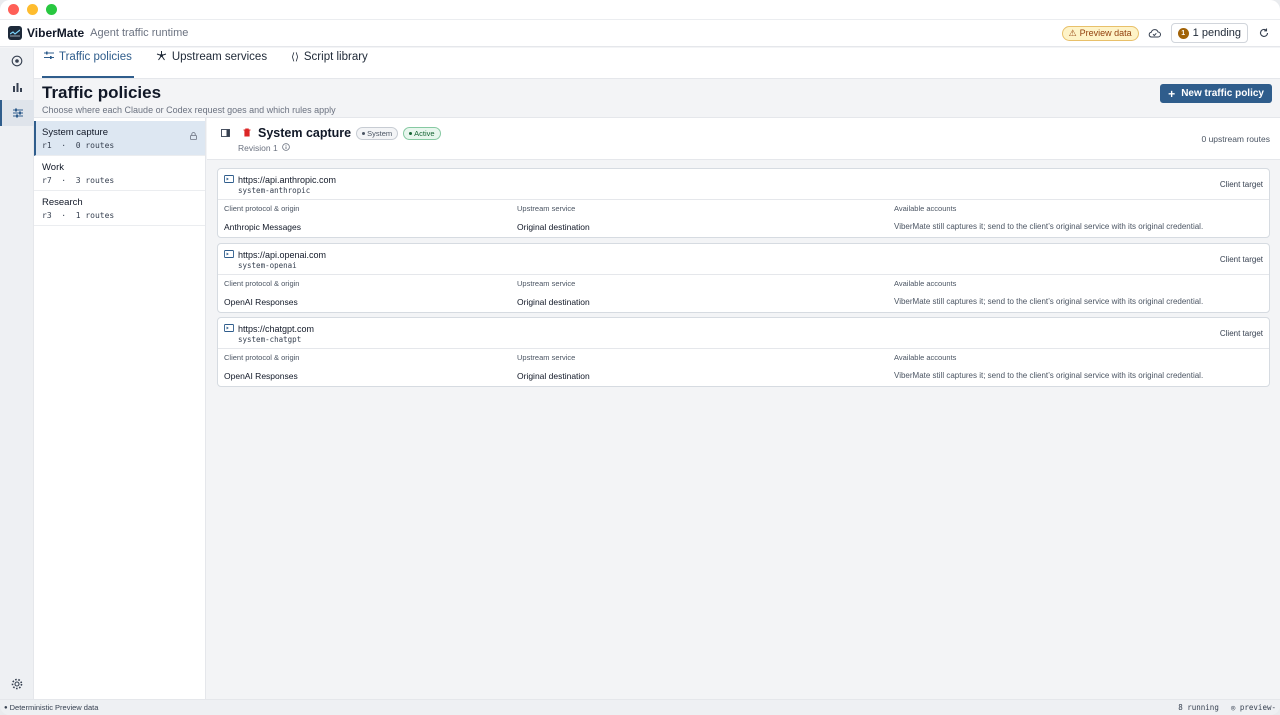 This screenshot has width=1280, height=715. Describe the element at coordinates (54, 707) in the screenshot. I see `status-left-text: Deterministic Preview data` at that location.